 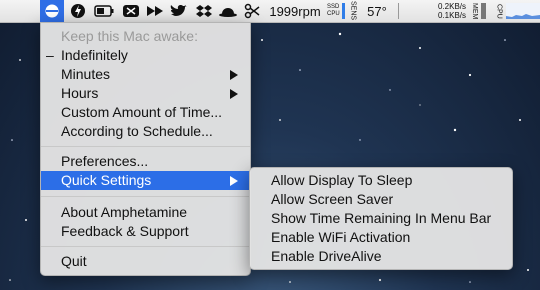 What do you see at coordinates (353, 11) in the screenshot?
I see `sensor-label: SENS` at bounding box center [353, 11].